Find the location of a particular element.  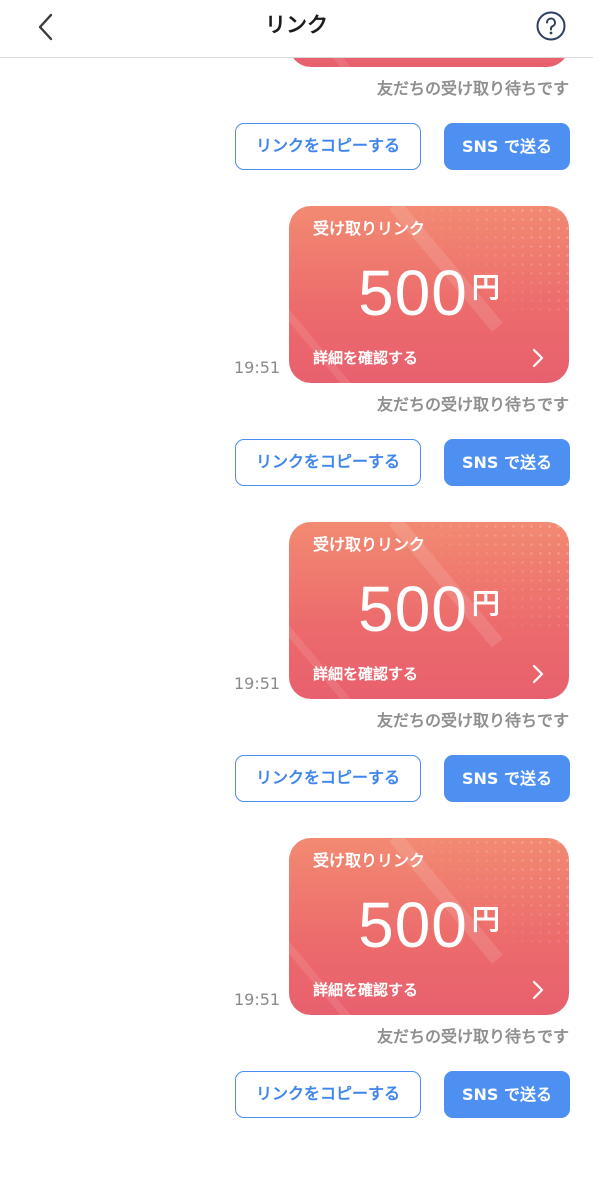

card-light-streak is located at coordinates (327, 62).